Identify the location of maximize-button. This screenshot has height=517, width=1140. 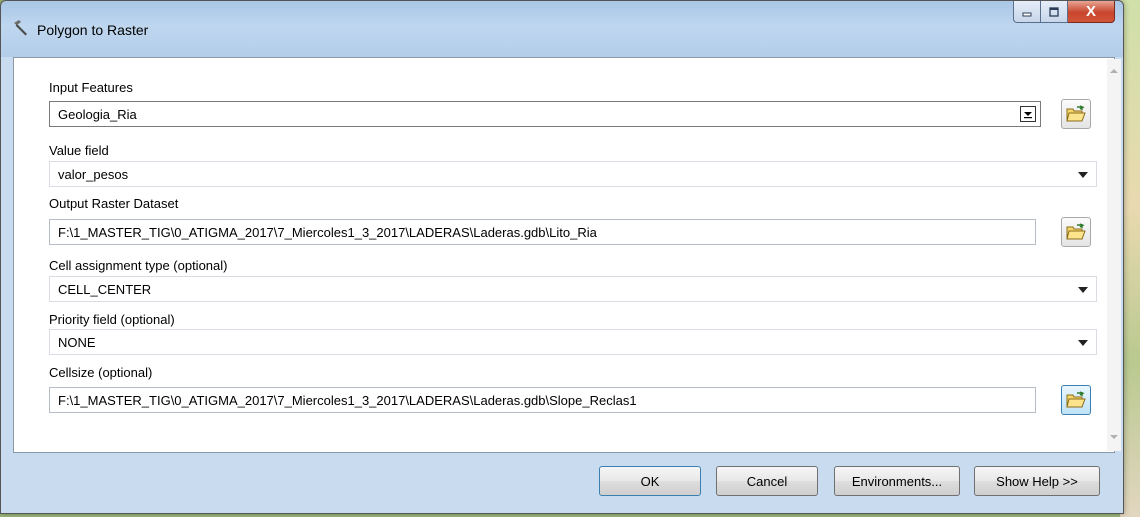
(1054, 12).